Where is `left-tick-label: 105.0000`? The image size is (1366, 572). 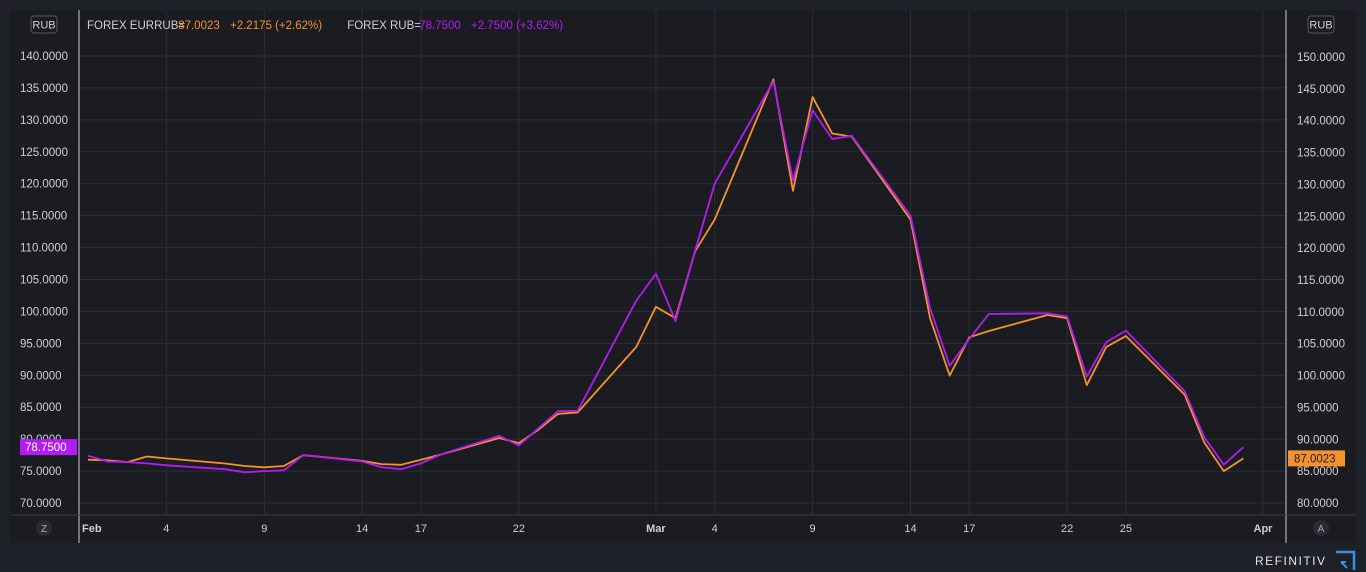 left-tick-label: 105.0000 is located at coordinates (44, 281).